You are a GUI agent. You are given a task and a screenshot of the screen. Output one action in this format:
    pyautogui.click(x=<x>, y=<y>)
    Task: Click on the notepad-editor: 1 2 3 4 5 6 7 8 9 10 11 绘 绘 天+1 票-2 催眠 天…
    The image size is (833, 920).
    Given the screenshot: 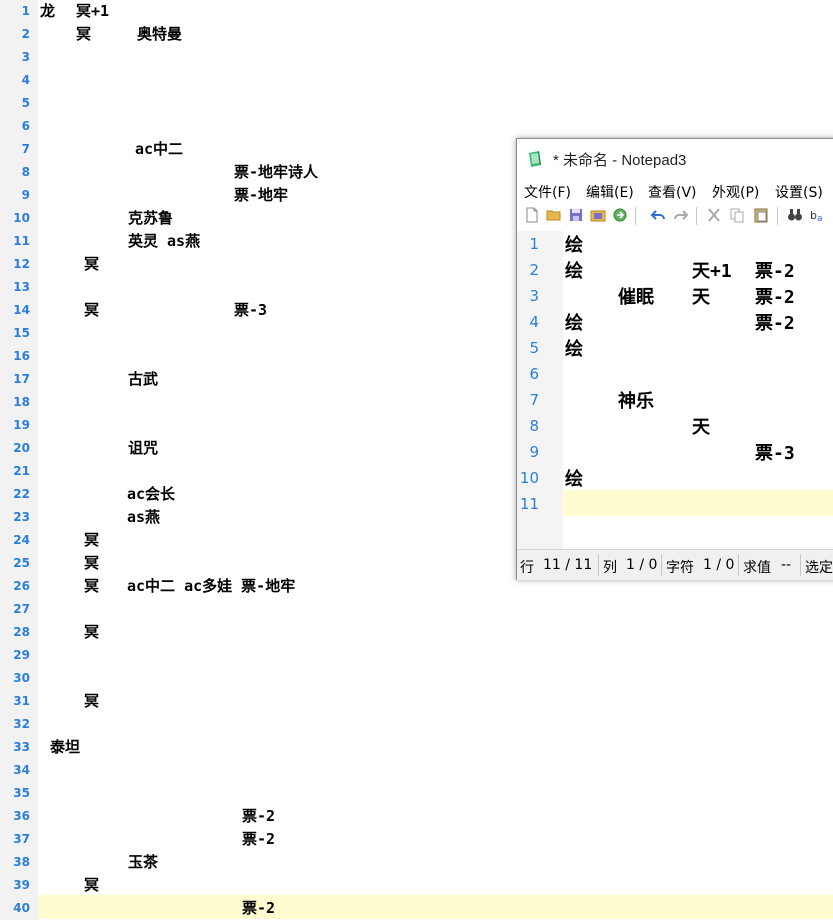 What is the action you would take?
    pyautogui.click(x=675, y=390)
    